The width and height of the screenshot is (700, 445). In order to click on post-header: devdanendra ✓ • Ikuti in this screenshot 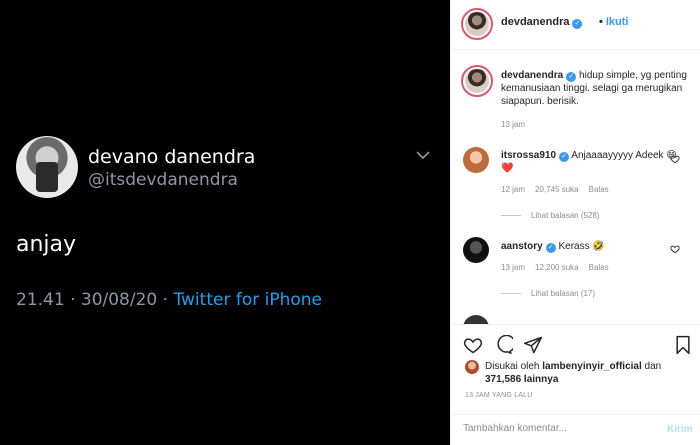, I will do `click(575, 25)`.